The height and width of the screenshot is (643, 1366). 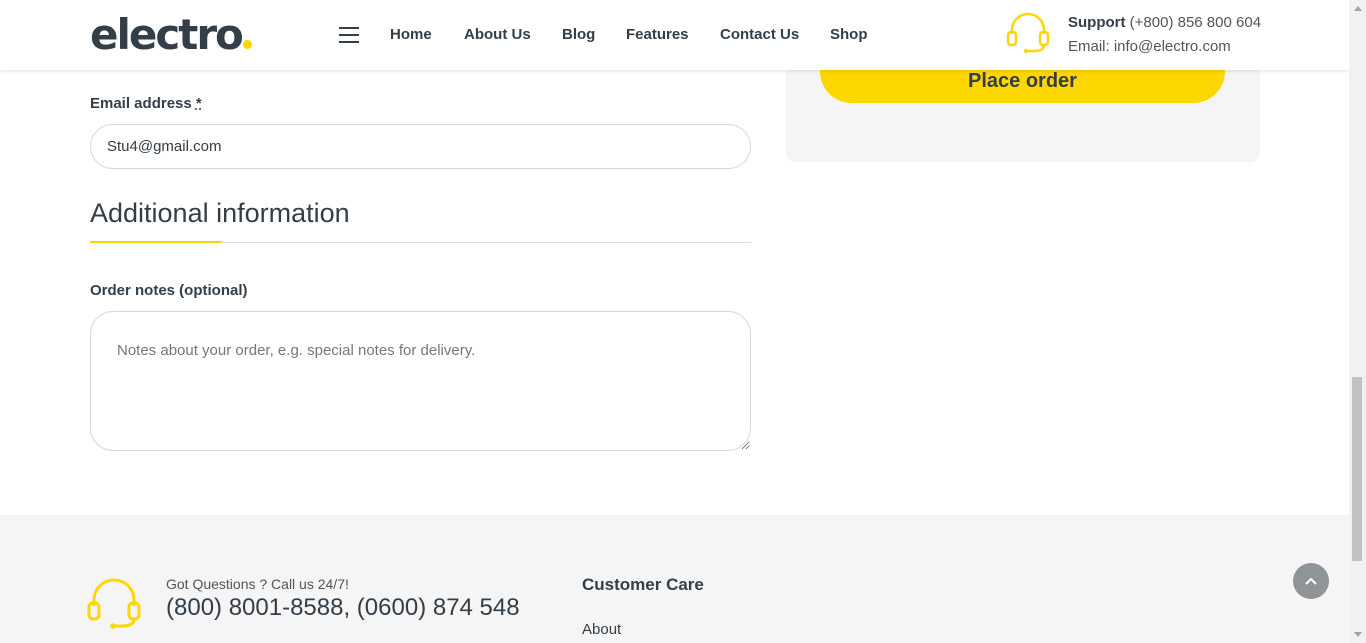 What do you see at coordinates (643, 584) in the screenshot?
I see `customer-care-heading: Customer Care` at bounding box center [643, 584].